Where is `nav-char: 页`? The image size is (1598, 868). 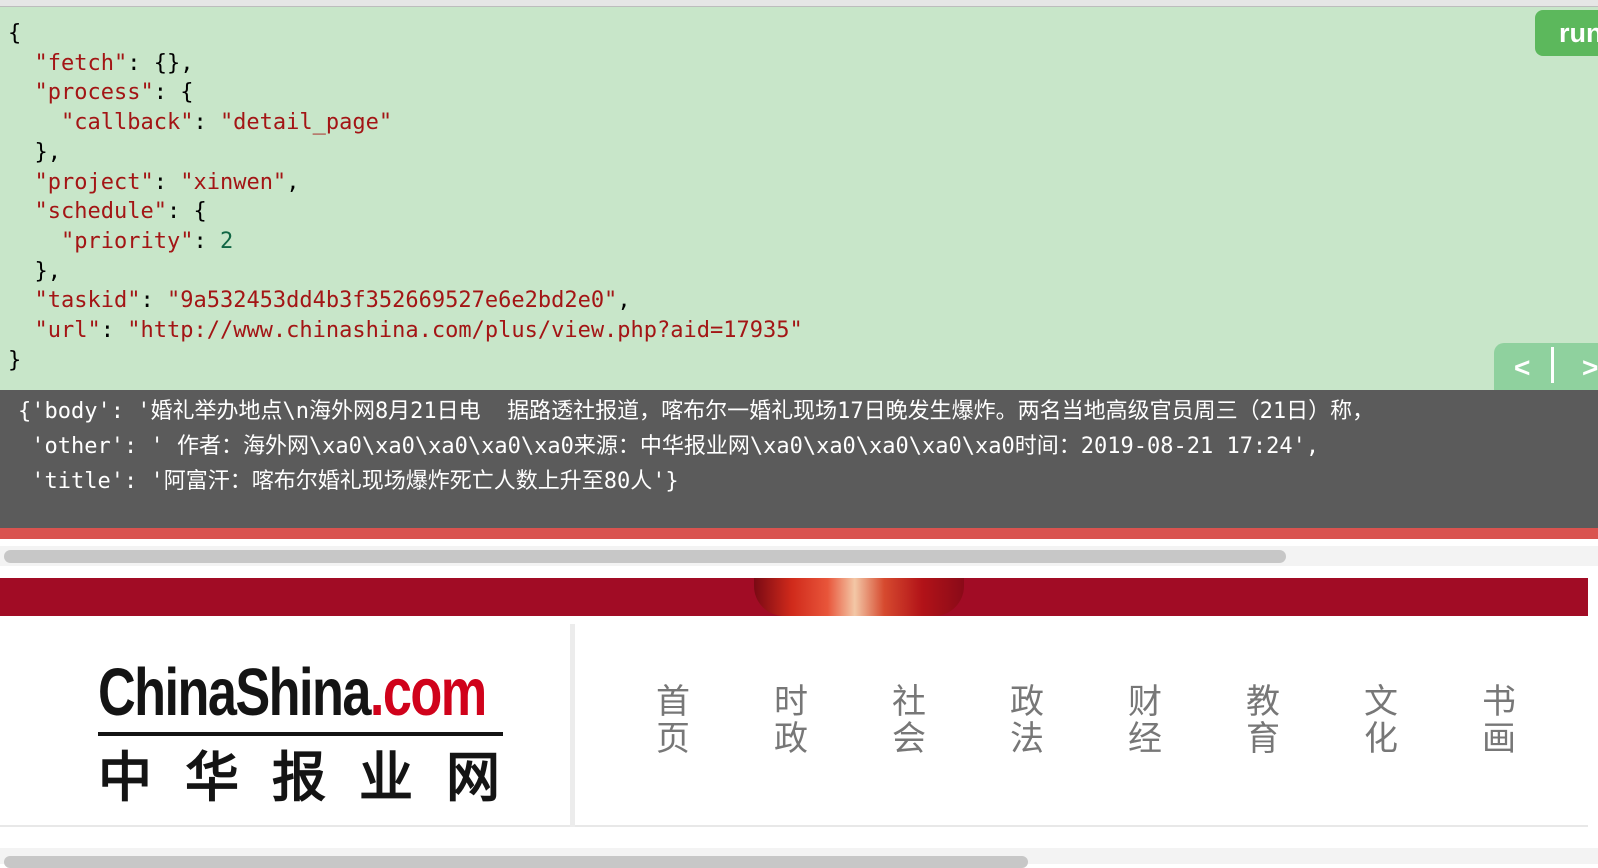 nav-char: 页 is located at coordinates (673, 739).